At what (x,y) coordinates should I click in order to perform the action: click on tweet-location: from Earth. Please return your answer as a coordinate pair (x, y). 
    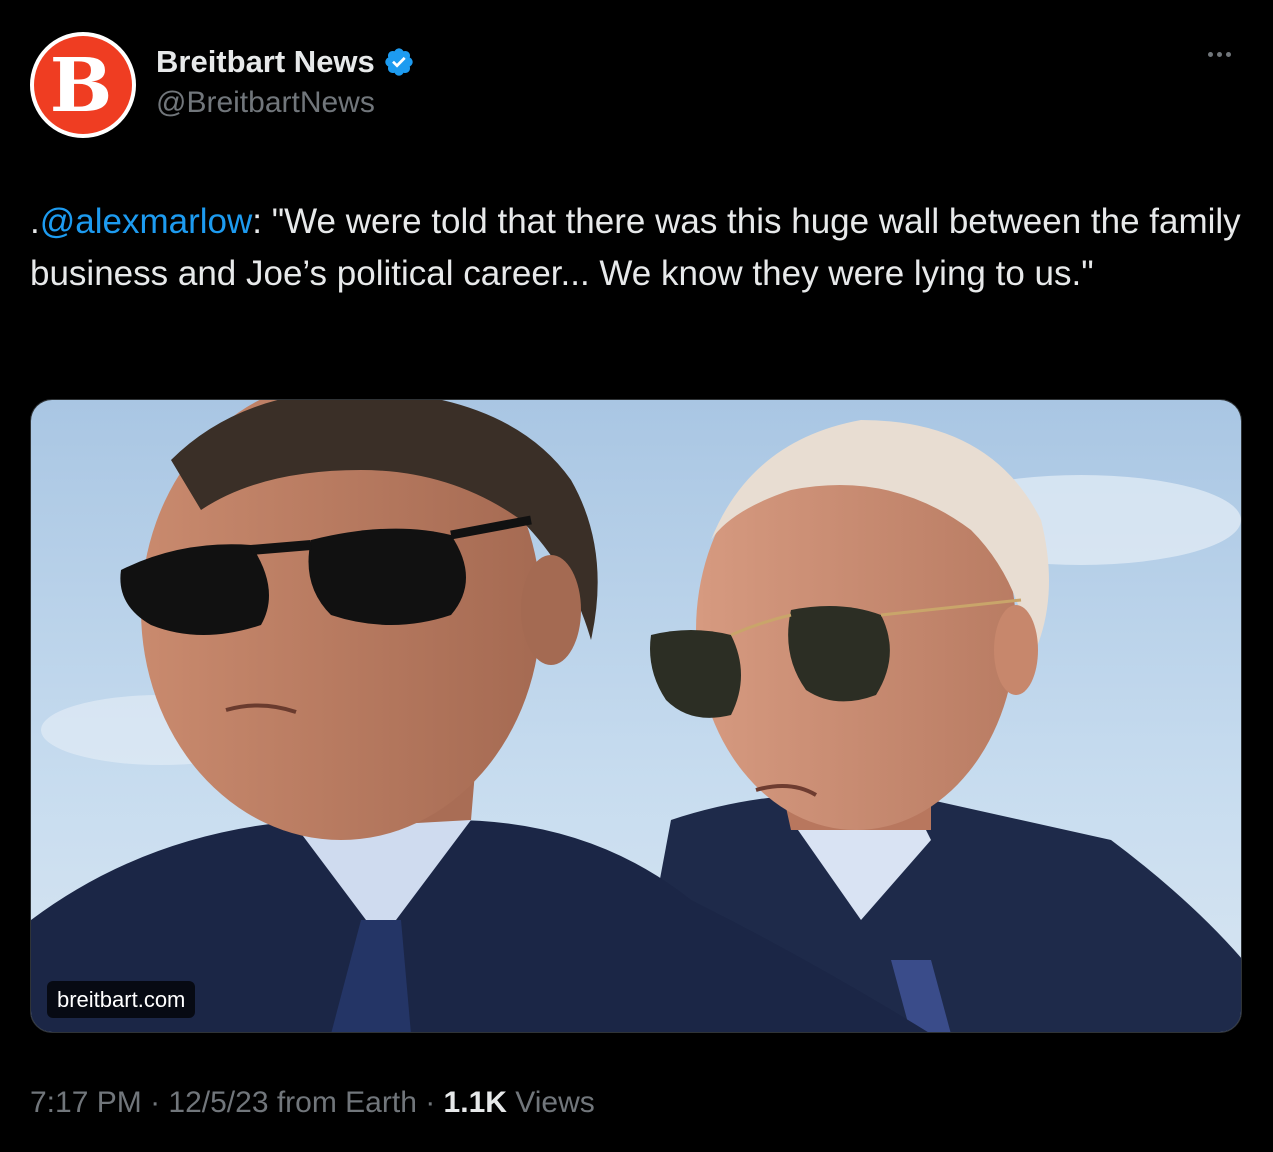
    Looking at the image, I should click on (342, 1102).